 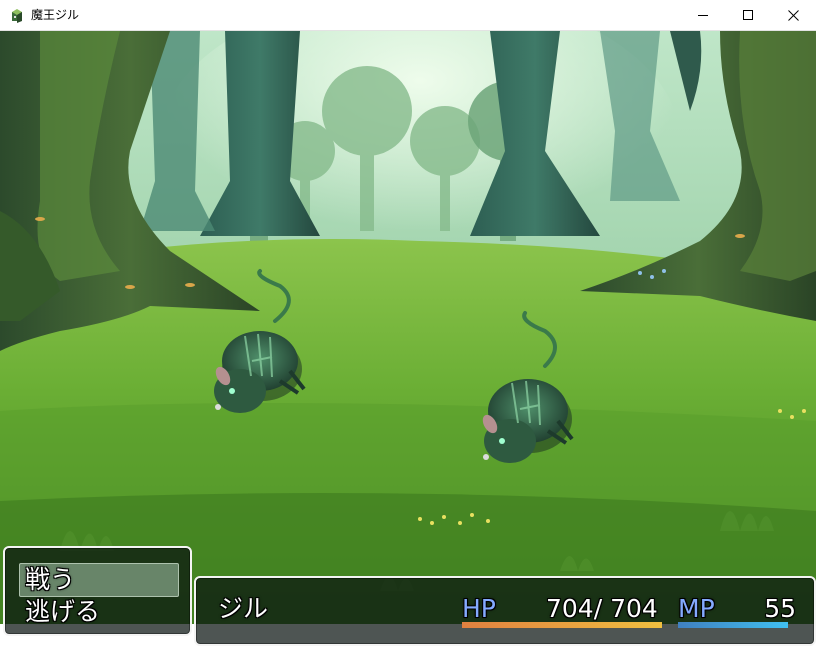 I want to click on window-title: 魔王ジル, so click(x=55, y=15).